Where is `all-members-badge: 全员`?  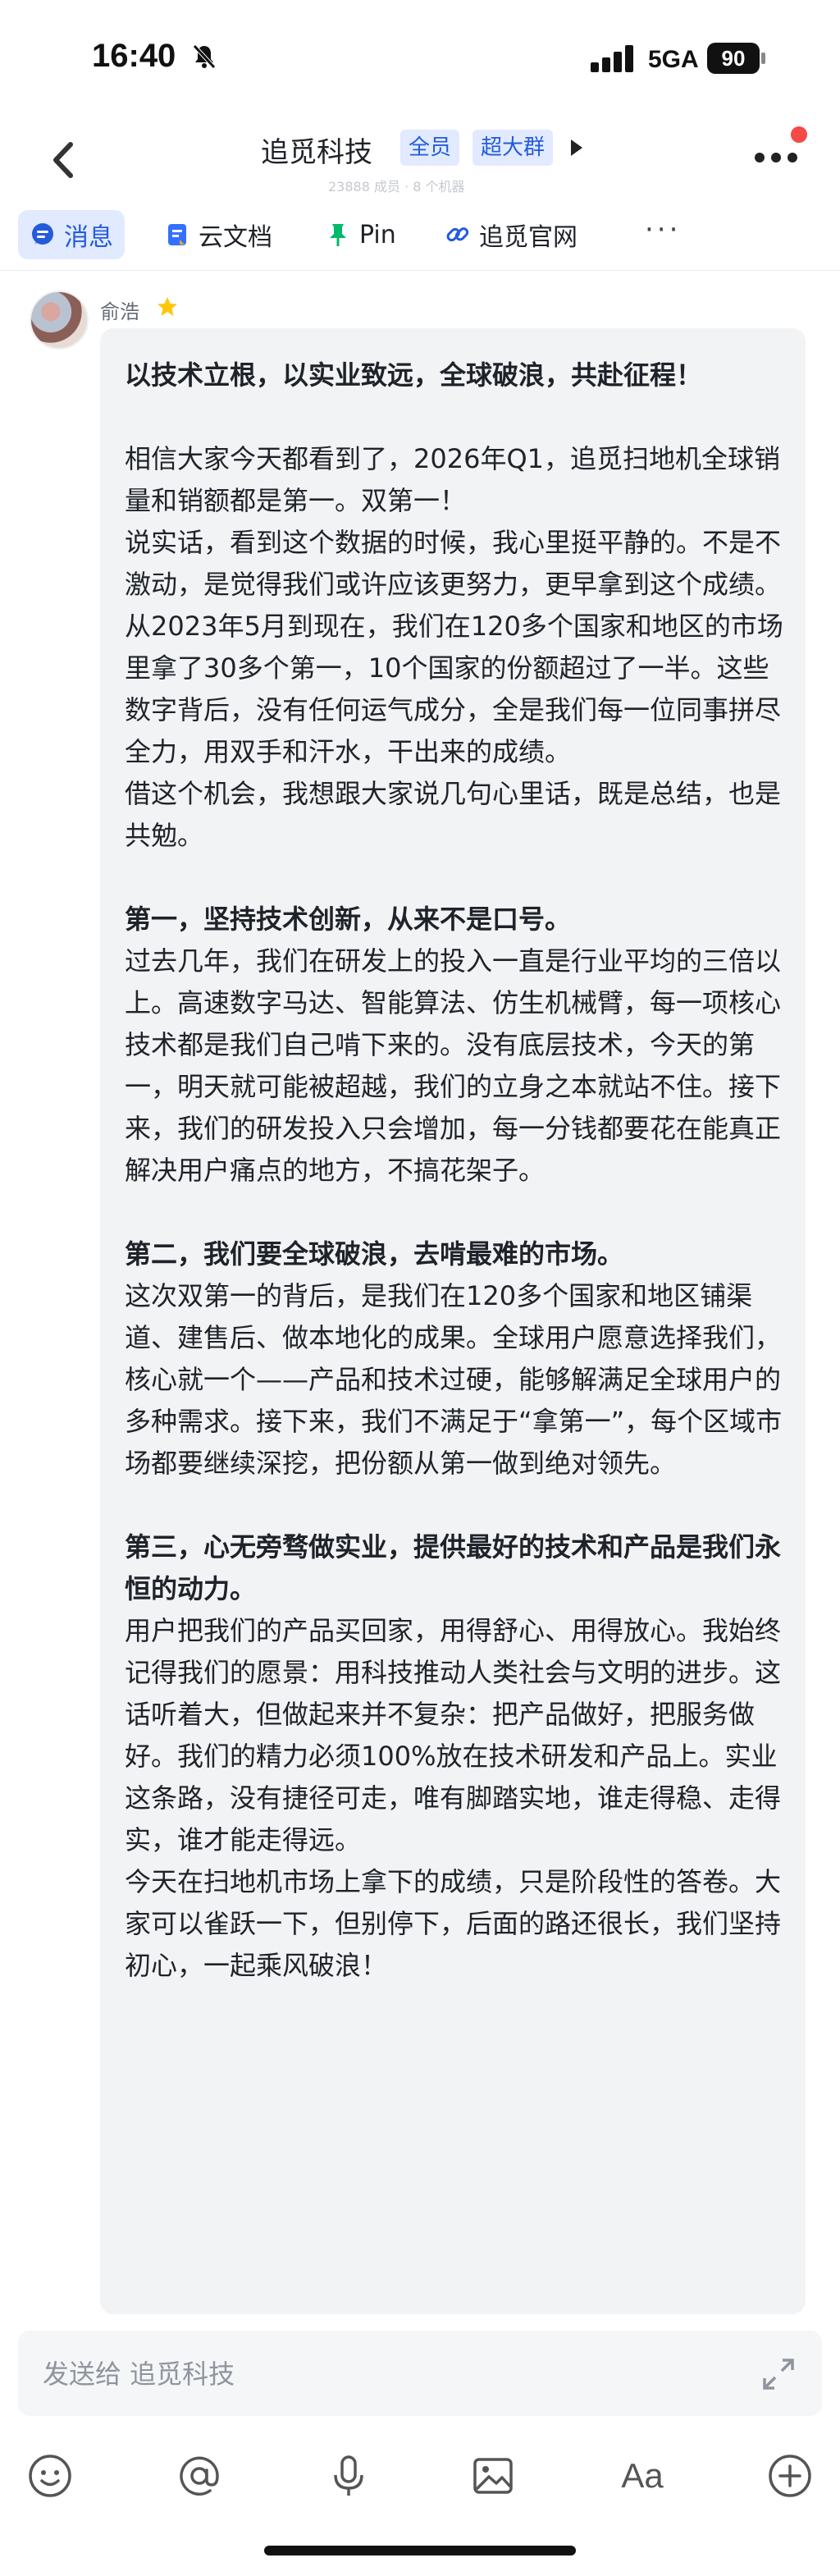 all-members-badge: 全员 is located at coordinates (430, 148).